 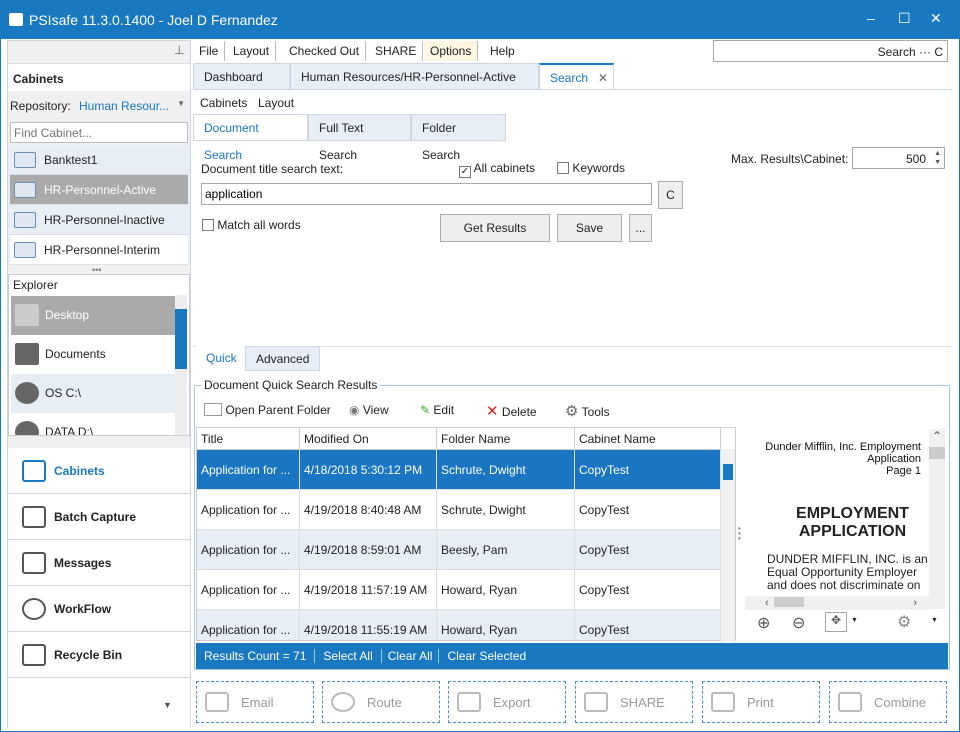 What do you see at coordinates (451, 51) in the screenshot?
I see `menu-options: Options` at bounding box center [451, 51].